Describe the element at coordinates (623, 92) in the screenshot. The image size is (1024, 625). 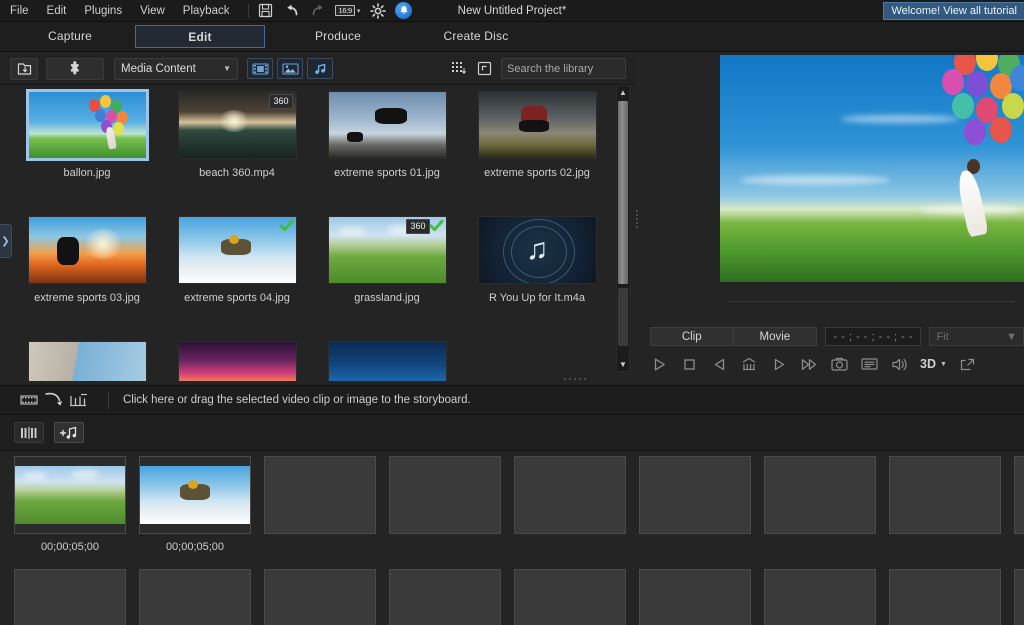
I see `scroll-up-icon: ▲` at that location.